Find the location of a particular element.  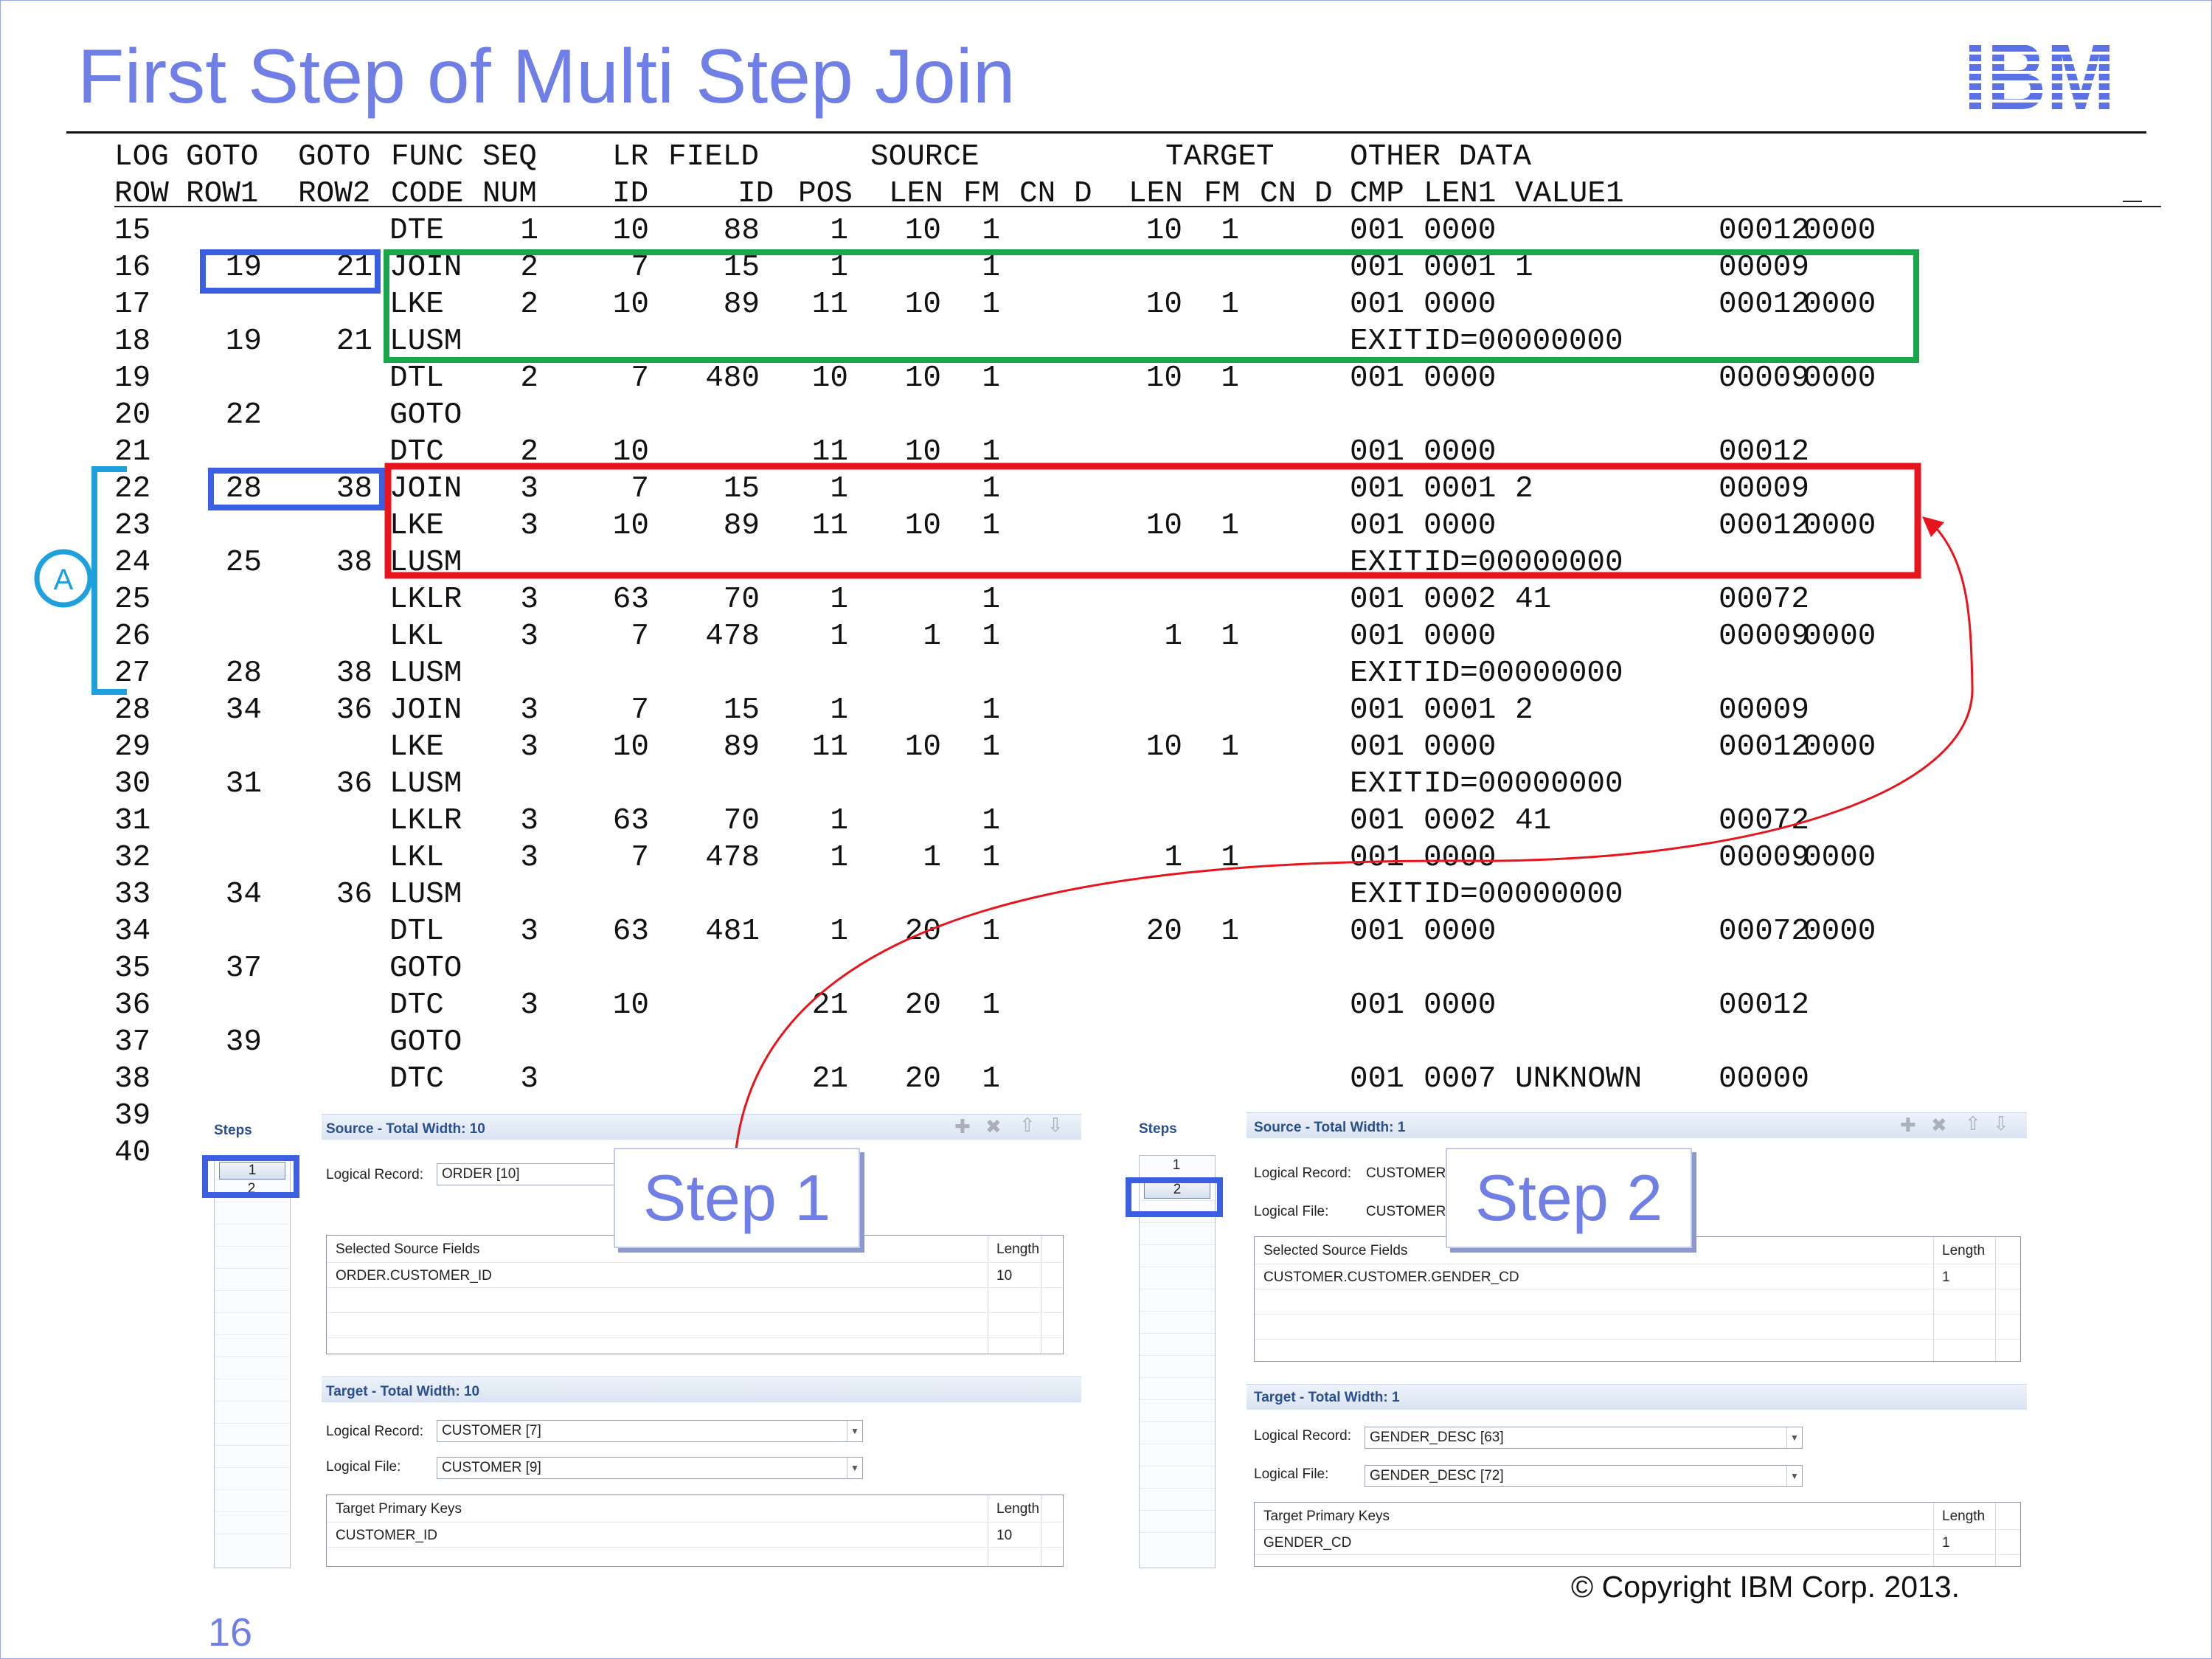

step2-selected-highlight is located at coordinates (1174, 1197).